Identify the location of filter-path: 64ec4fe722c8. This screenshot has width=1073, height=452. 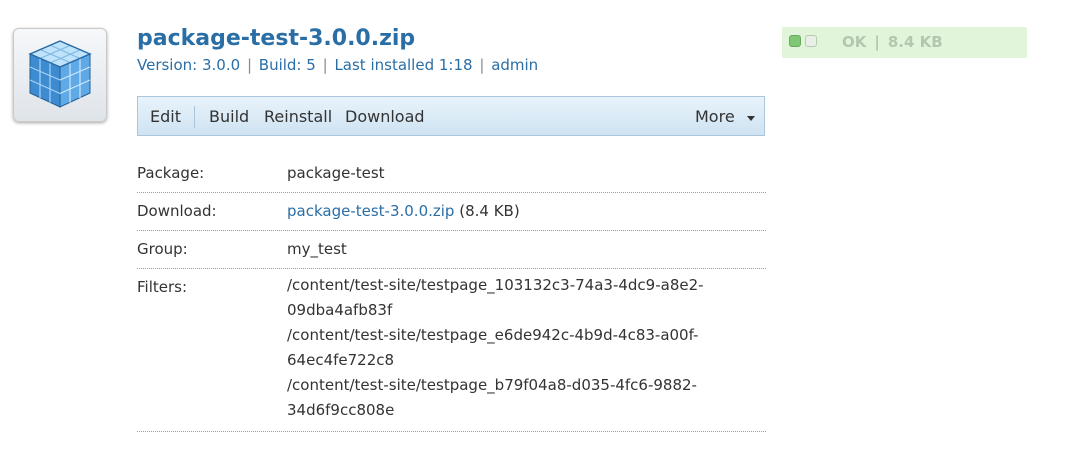
(341, 360).